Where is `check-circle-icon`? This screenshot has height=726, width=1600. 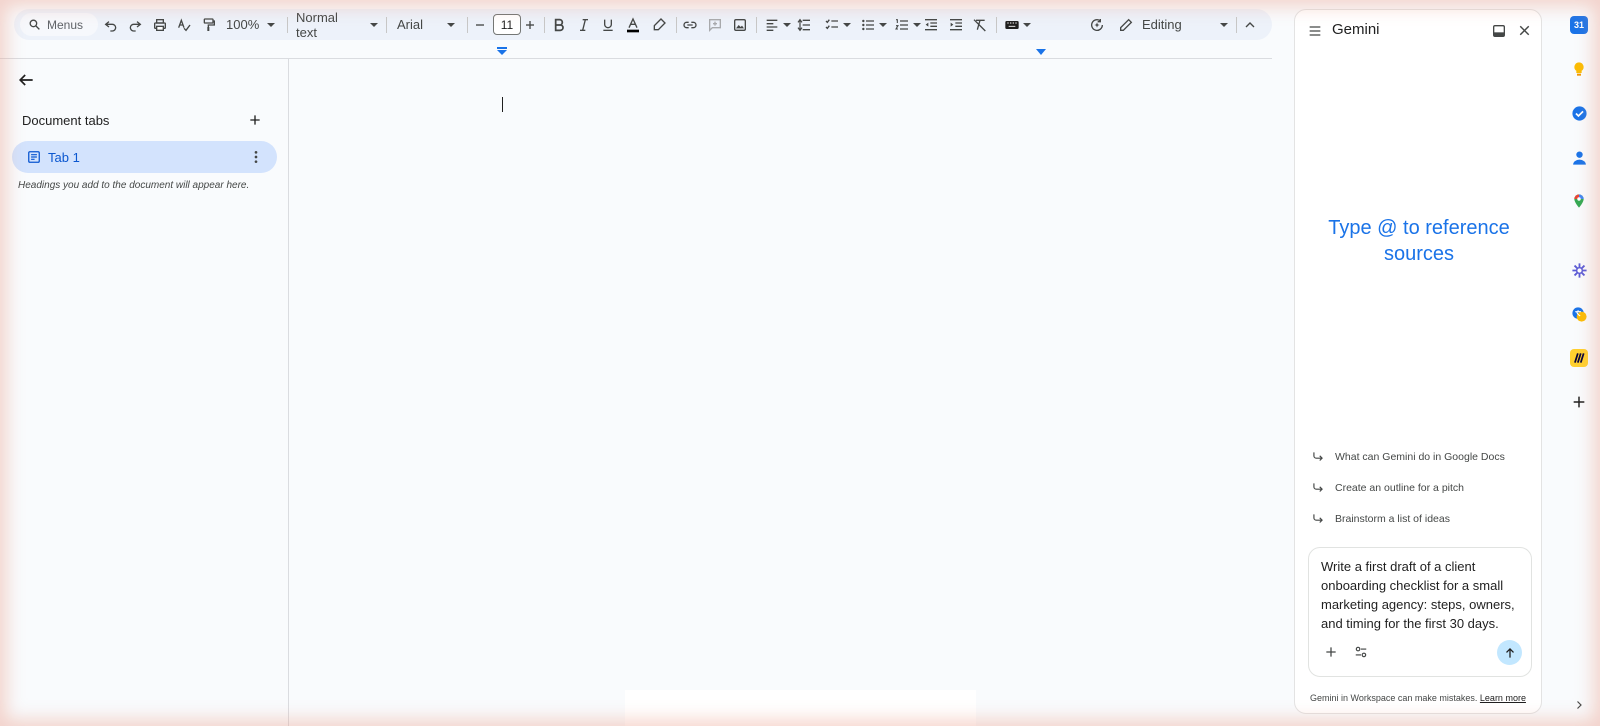
check-circle-icon is located at coordinates (1579, 113).